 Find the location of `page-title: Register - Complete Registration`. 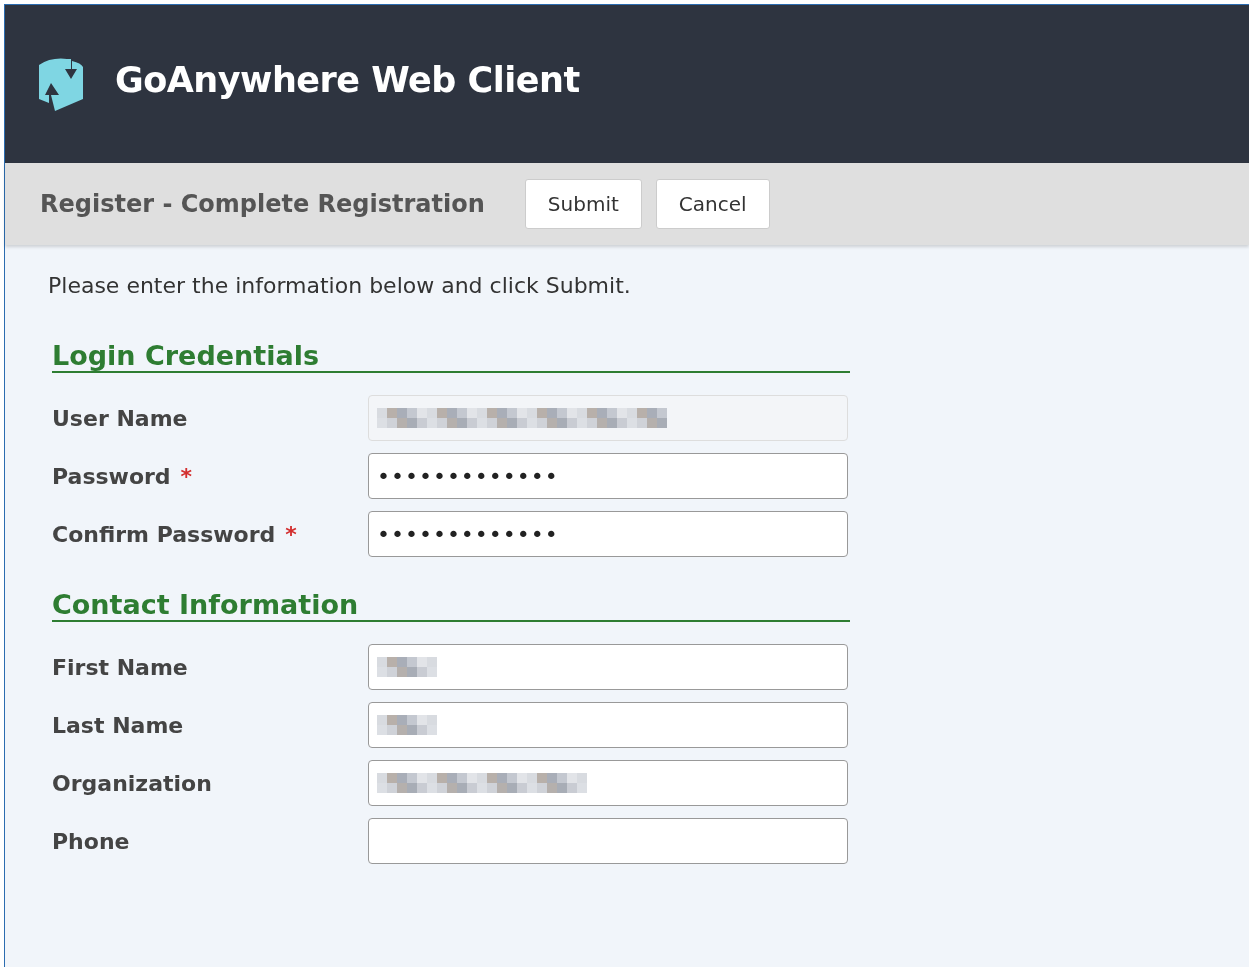

page-title: Register - Complete Registration is located at coordinates (262, 204).